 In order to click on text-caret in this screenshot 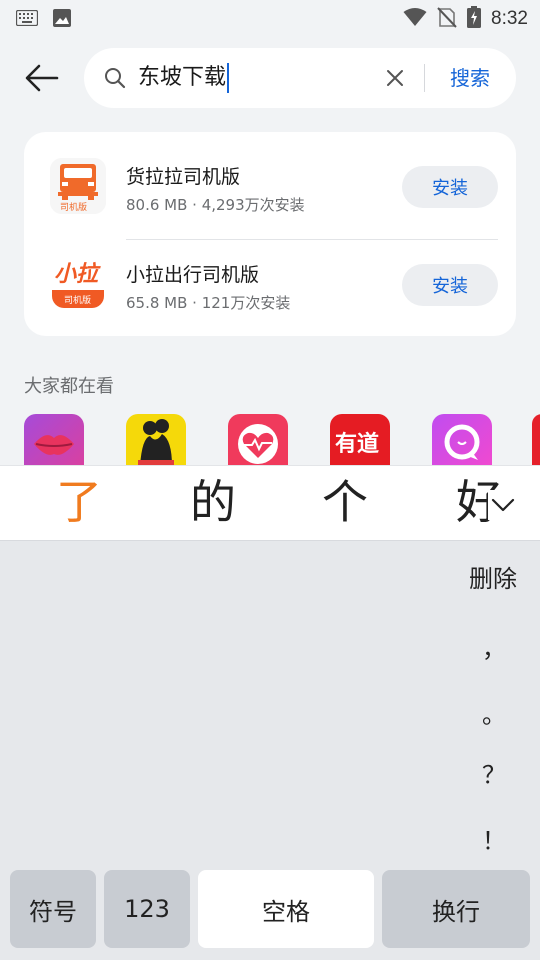, I will do `click(228, 78)`.